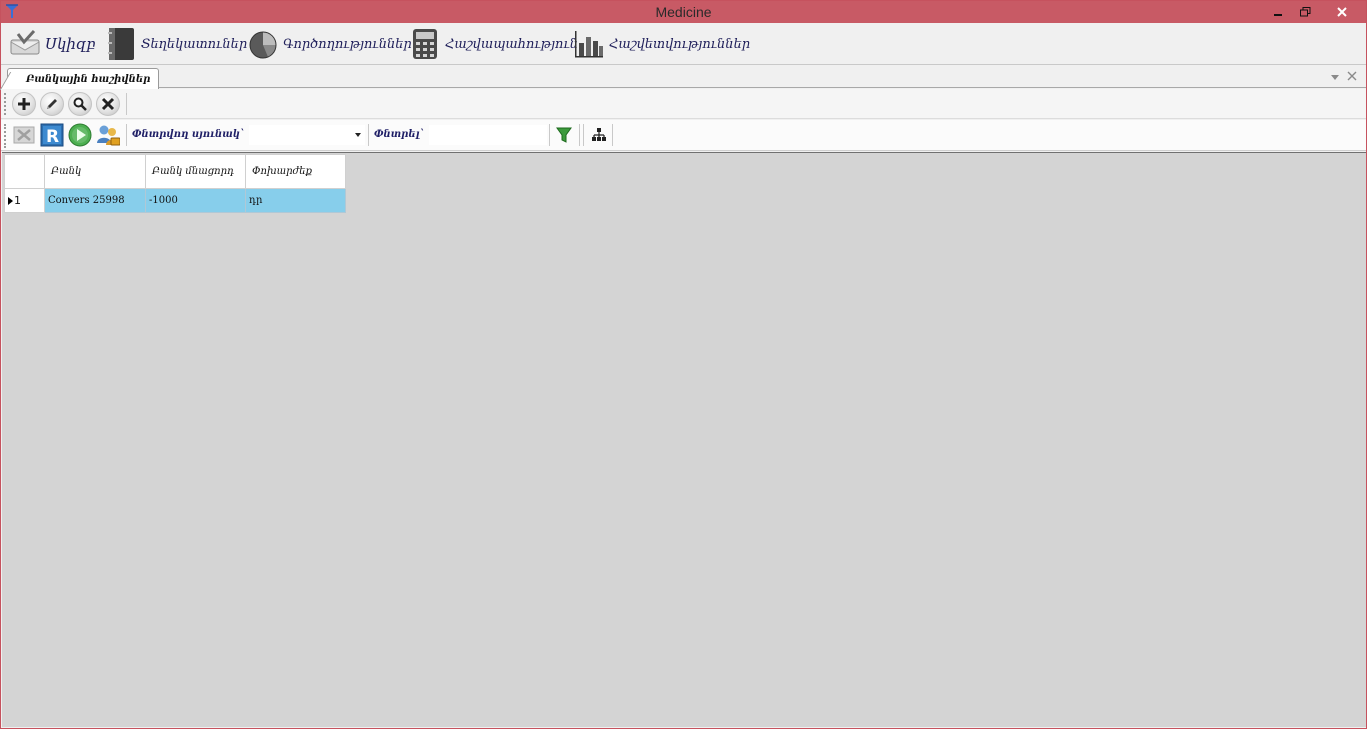  I want to click on menu-item-label: Հաշվետվություններ, so click(680, 44).